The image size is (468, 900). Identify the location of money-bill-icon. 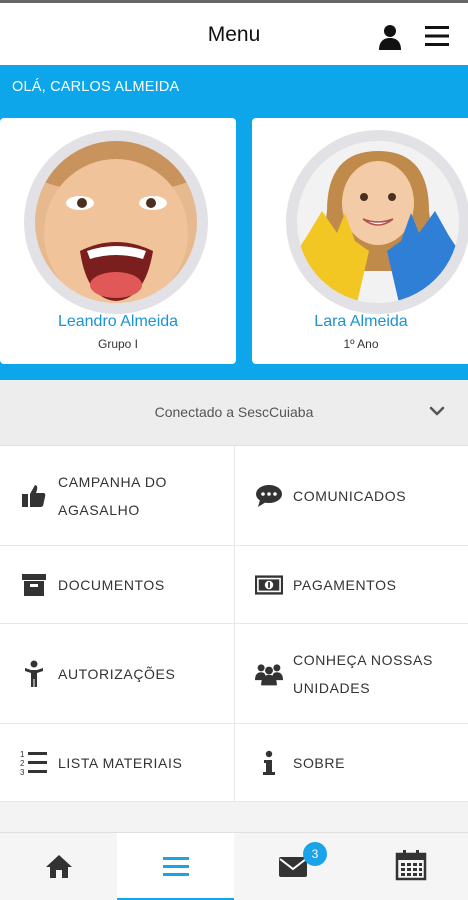
(269, 585).